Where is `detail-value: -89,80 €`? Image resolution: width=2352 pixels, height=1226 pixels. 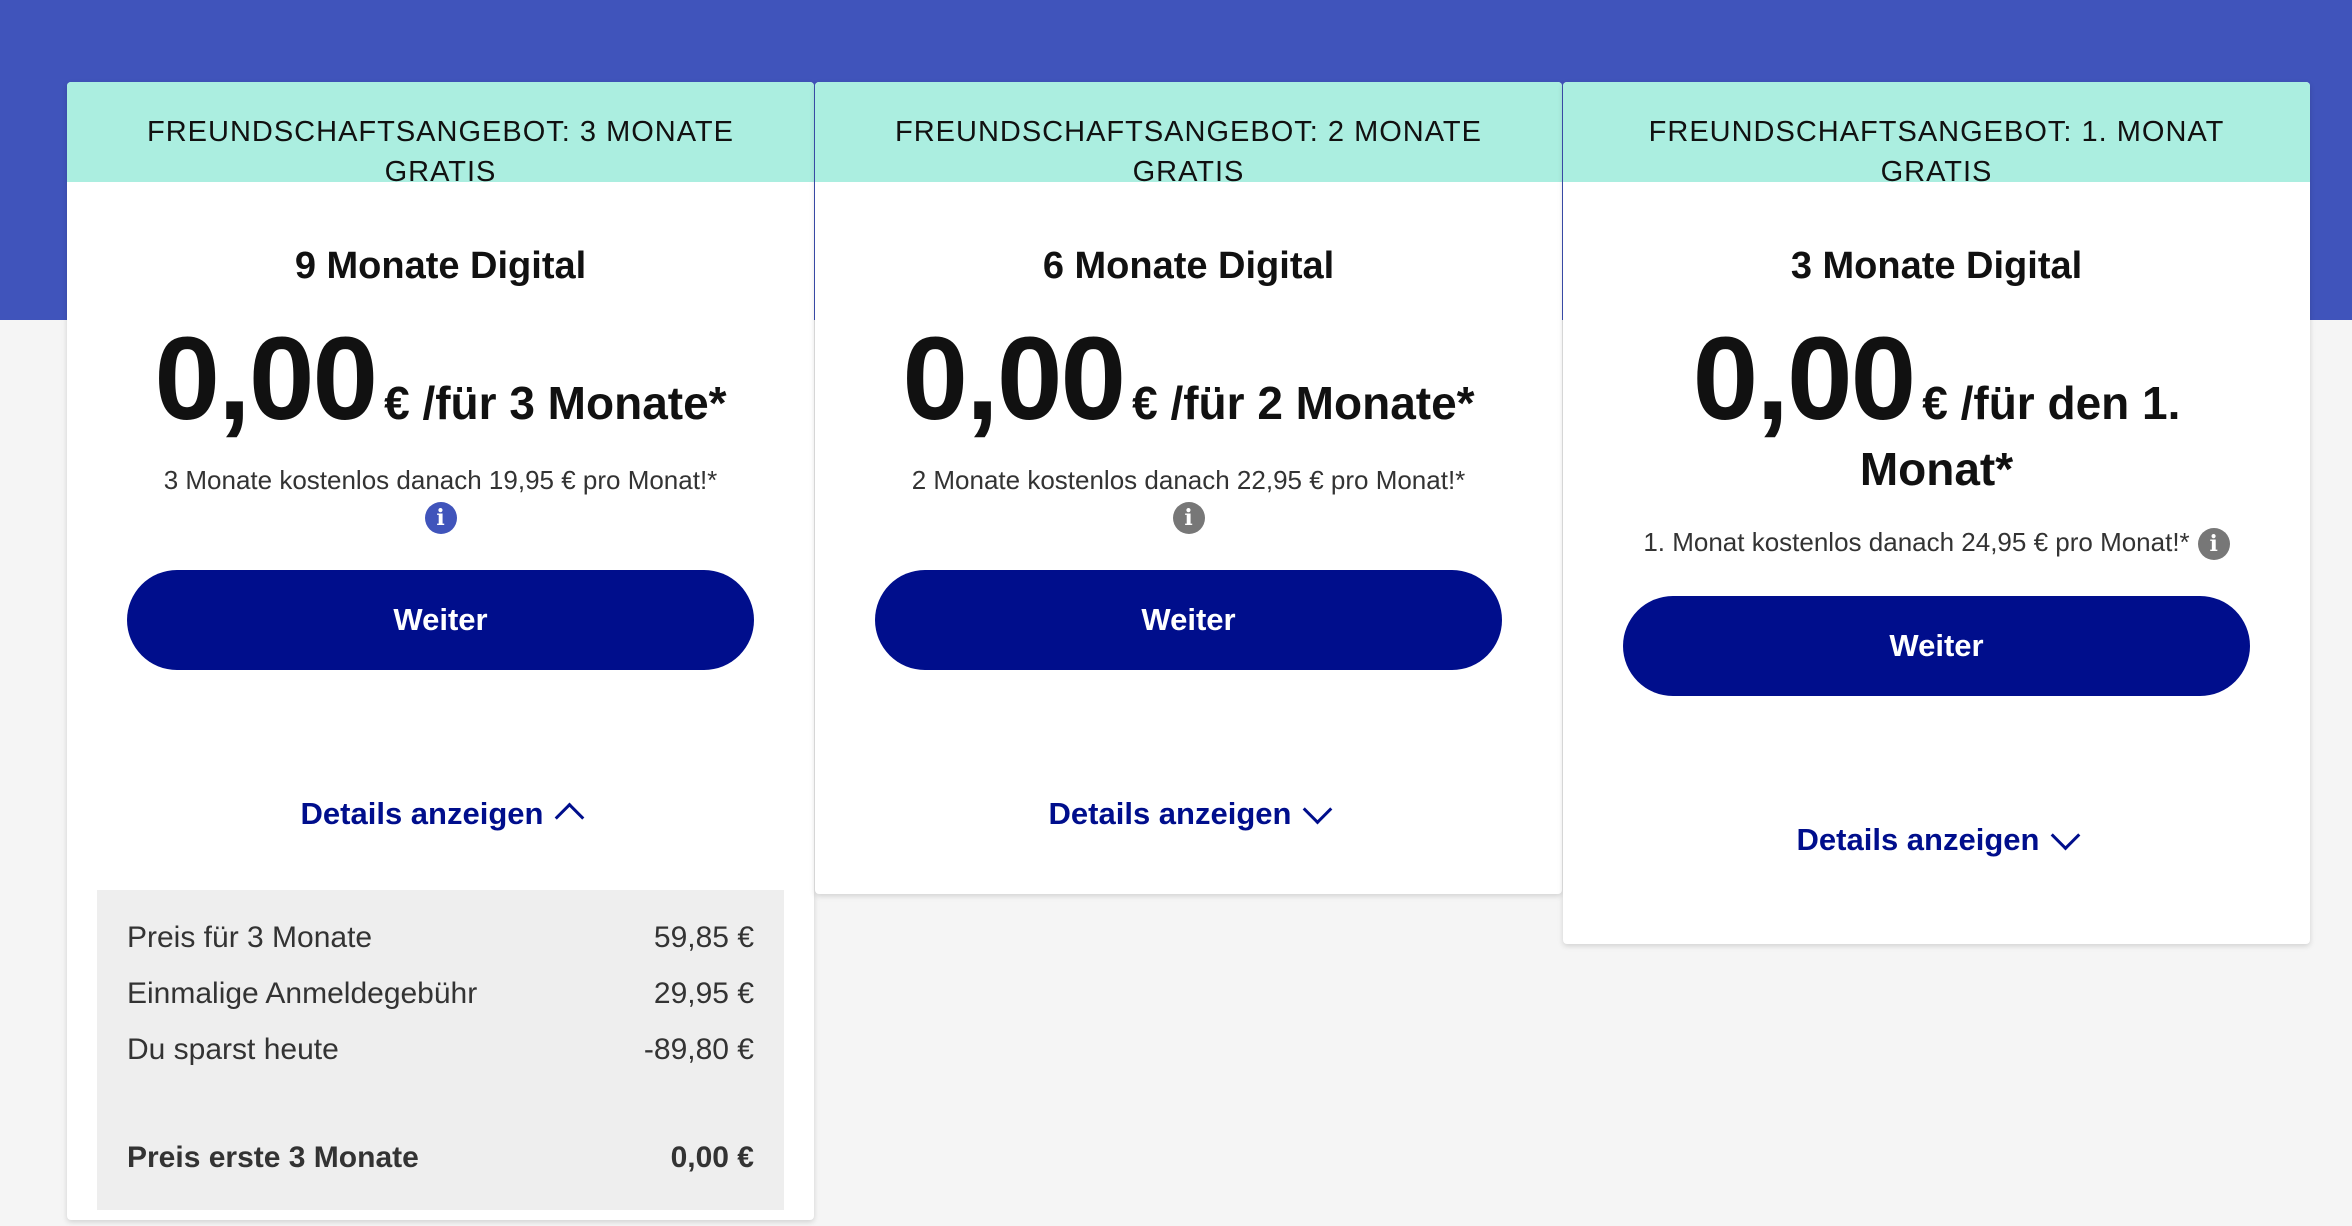
detail-value: -89,80 € is located at coordinates (698, 1049).